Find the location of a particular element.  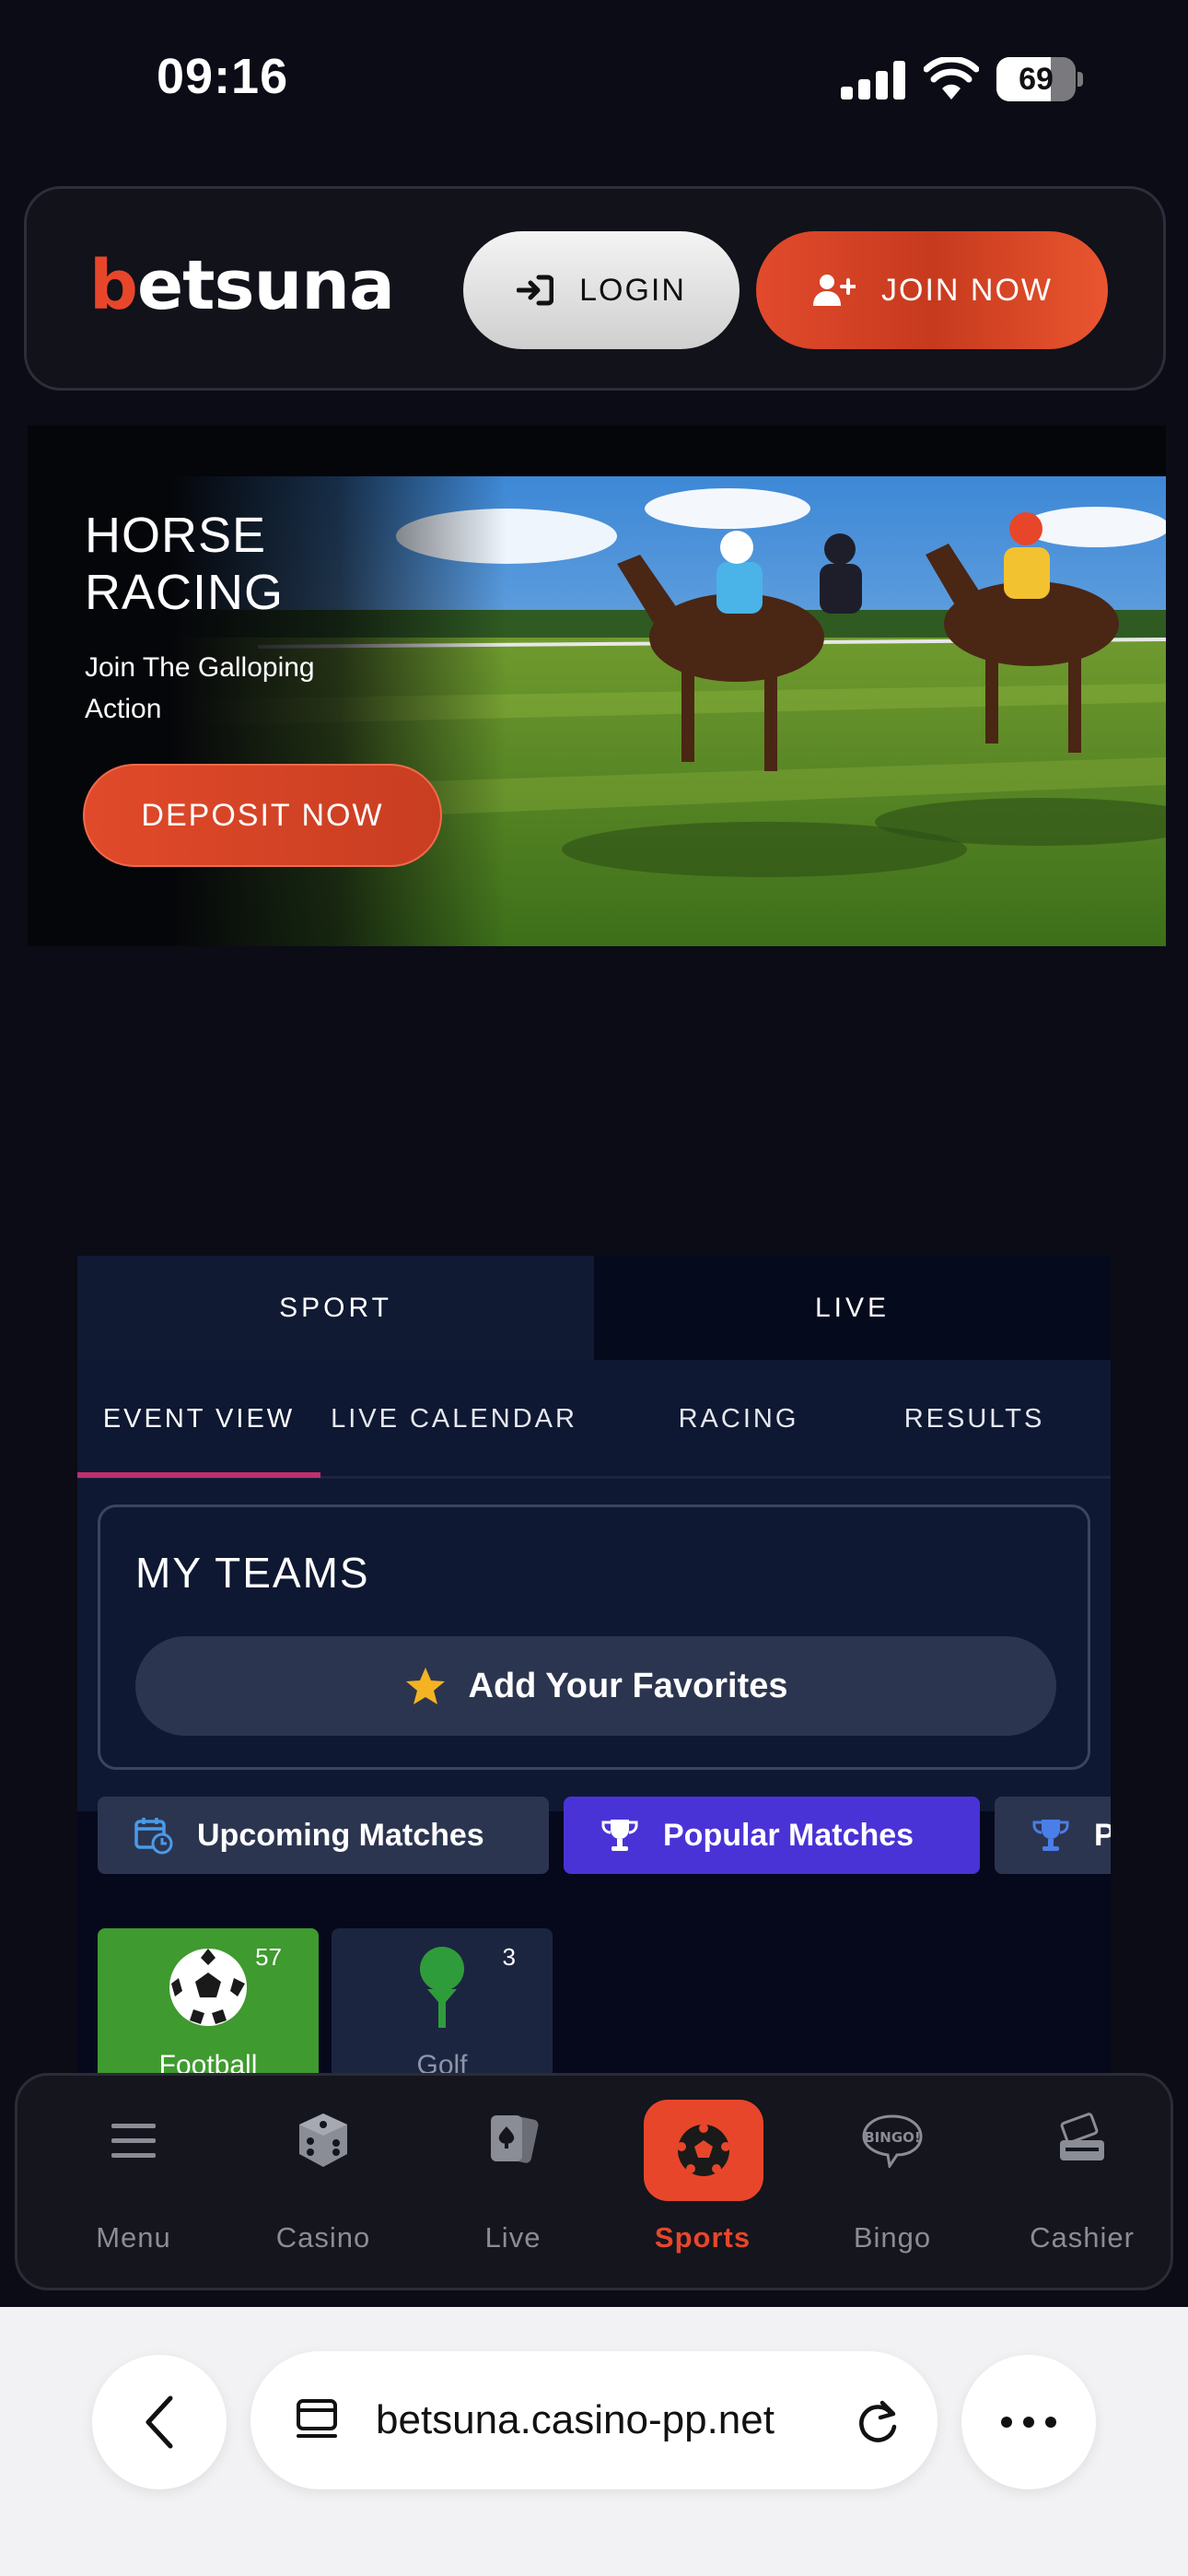

add-favorites-button: Add Your Favorites is located at coordinates (595, 1686).